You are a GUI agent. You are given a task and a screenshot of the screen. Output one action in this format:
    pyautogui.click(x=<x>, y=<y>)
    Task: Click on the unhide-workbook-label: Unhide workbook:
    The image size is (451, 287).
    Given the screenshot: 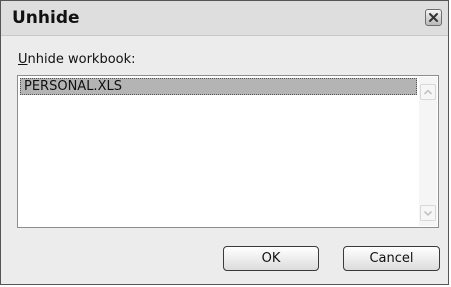 What is the action you would take?
    pyautogui.click(x=77, y=59)
    